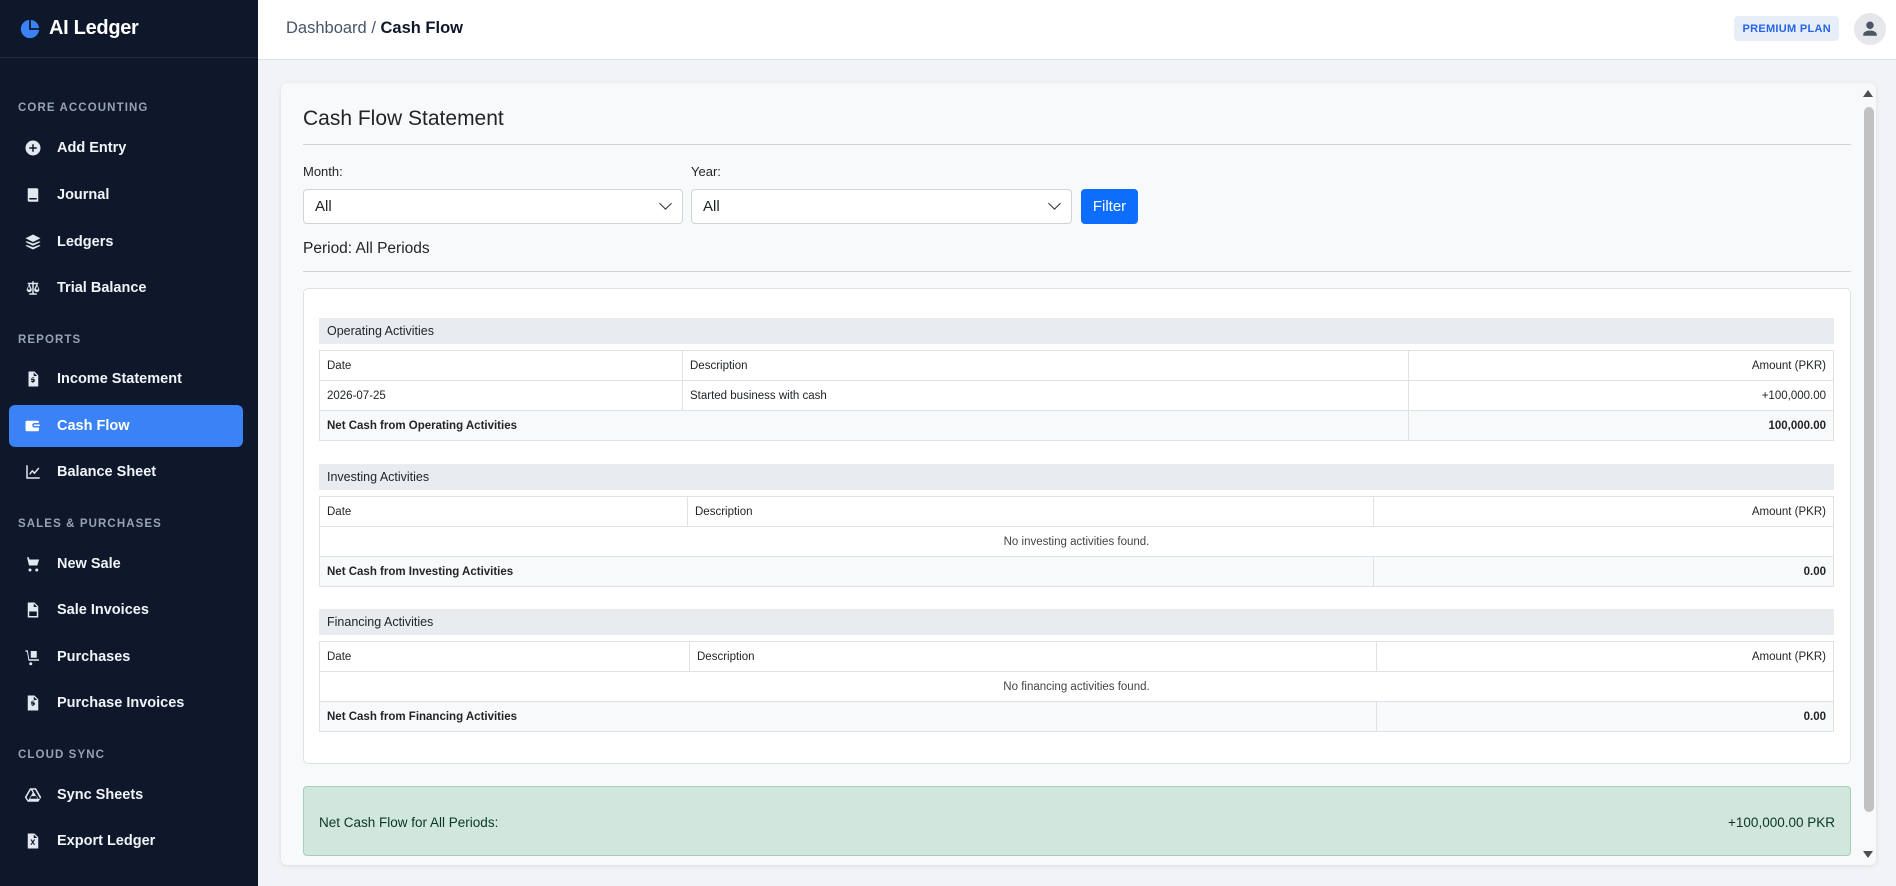 The width and height of the screenshot is (1896, 886). I want to click on user-icon, so click(1870, 28).